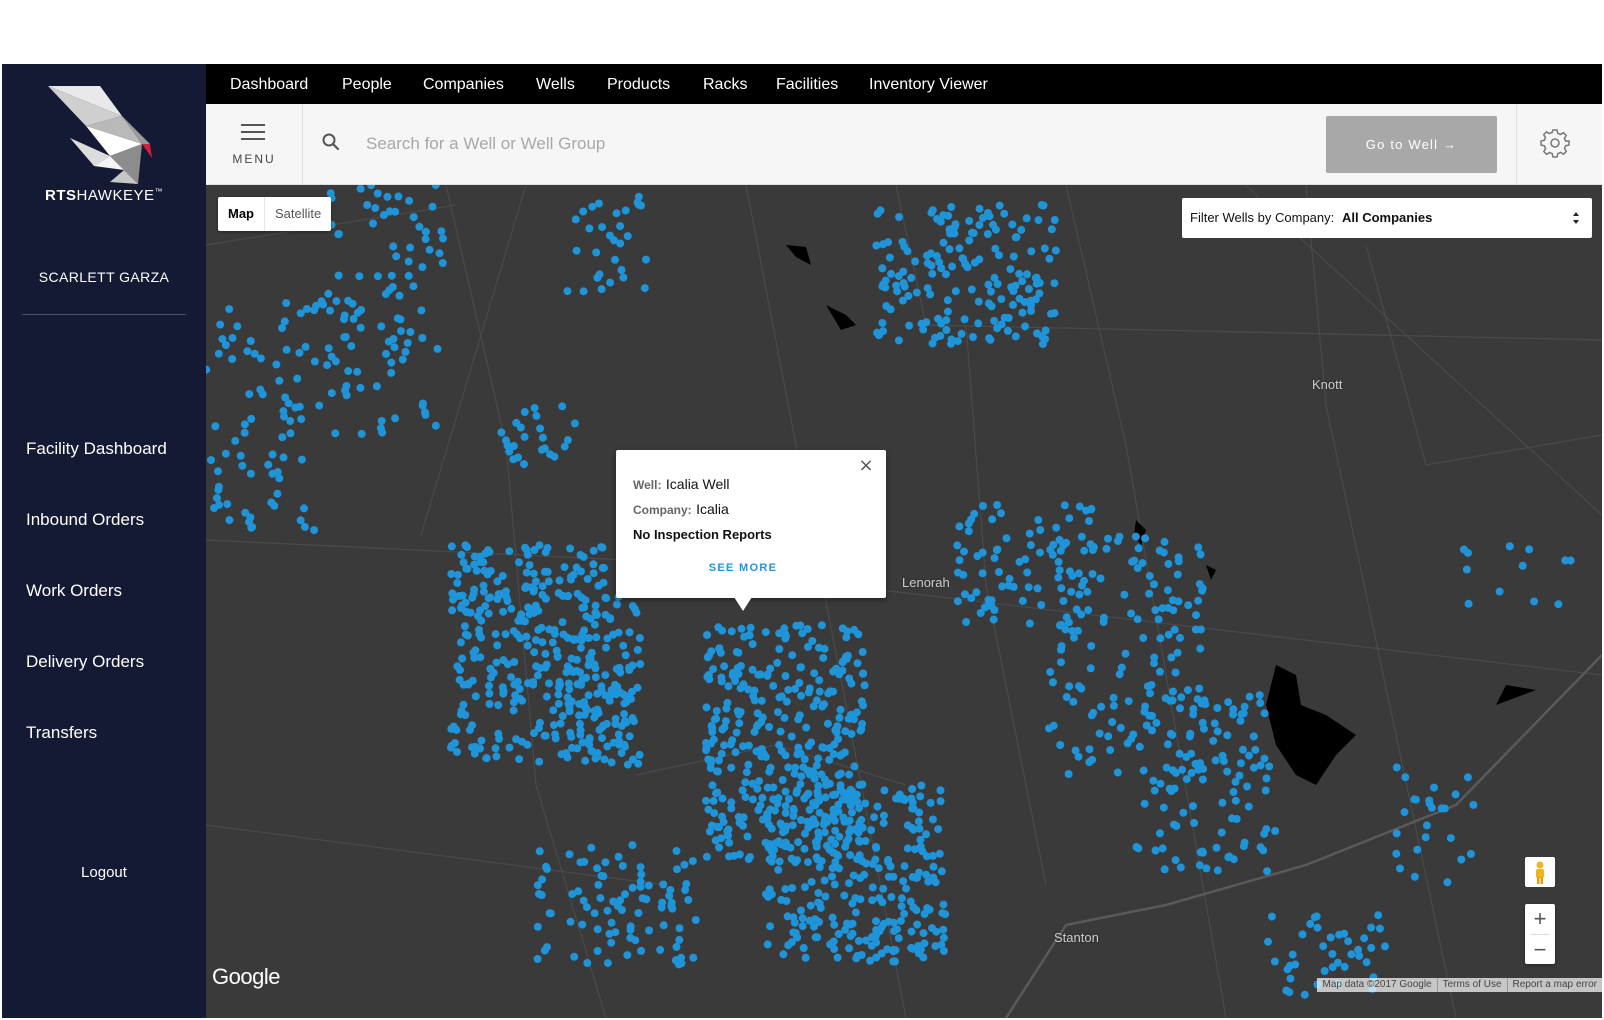  What do you see at coordinates (866, 466) in the screenshot?
I see `close-icon: ×` at bounding box center [866, 466].